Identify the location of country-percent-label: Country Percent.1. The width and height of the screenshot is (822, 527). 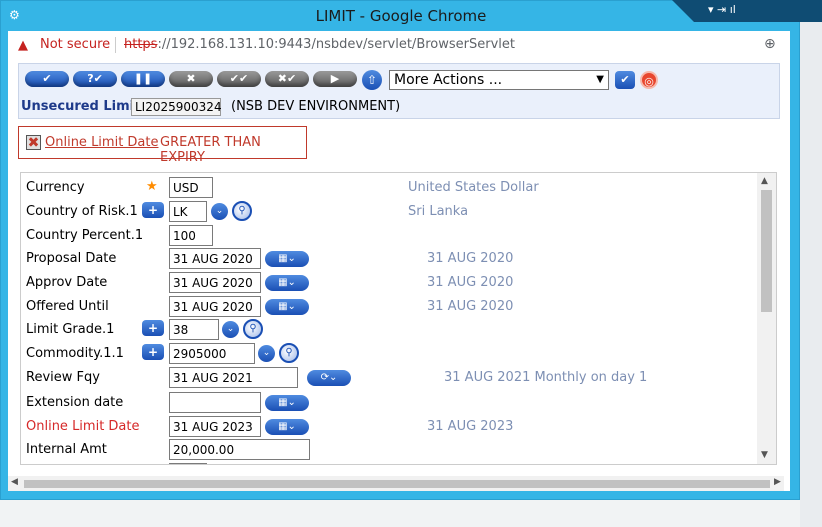
(85, 235).